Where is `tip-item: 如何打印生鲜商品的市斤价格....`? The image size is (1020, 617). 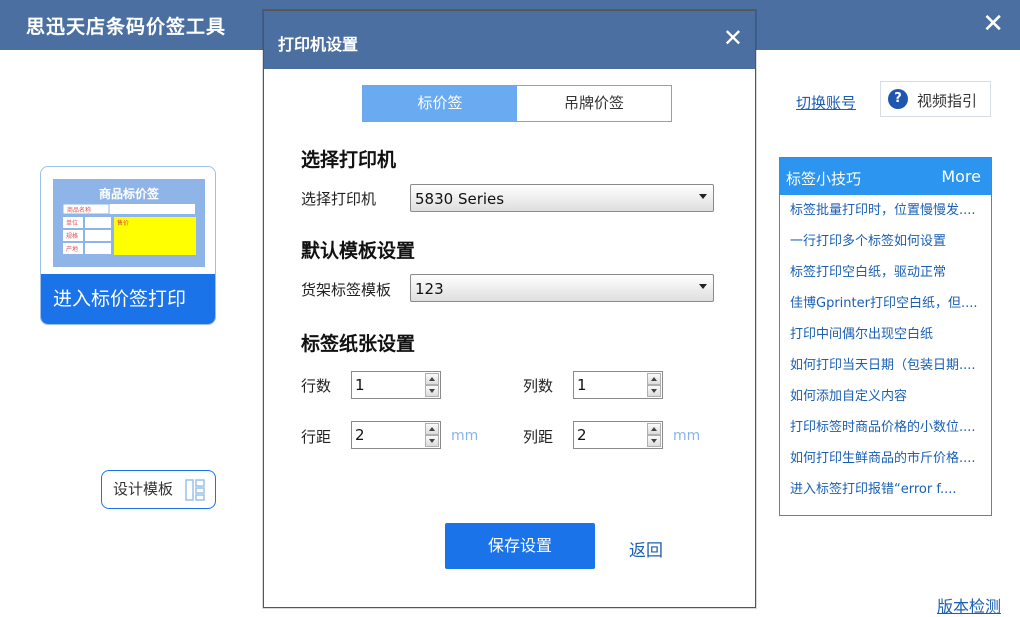
tip-item: 如何打印生鲜商品的市斤价格.... is located at coordinates (885, 458).